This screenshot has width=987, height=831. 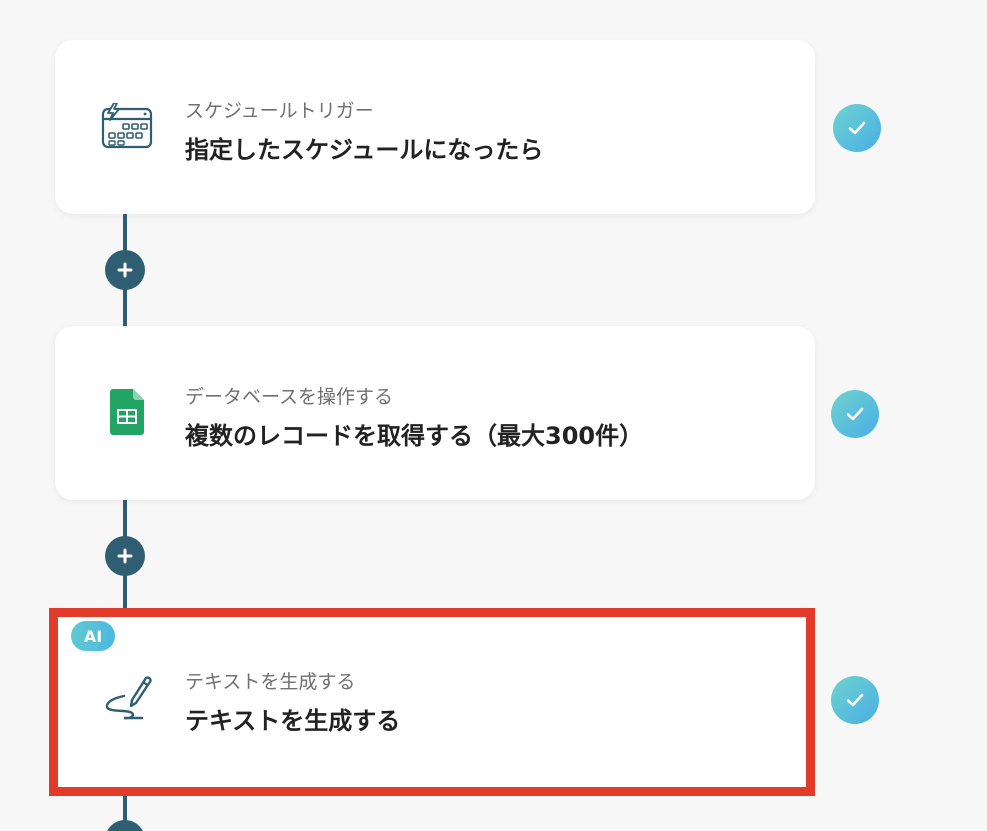 What do you see at coordinates (414, 436) in the screenshot?
I see `step-title: 複数のレコードを取得する（最大300件）` at bounding box center [414, 436].